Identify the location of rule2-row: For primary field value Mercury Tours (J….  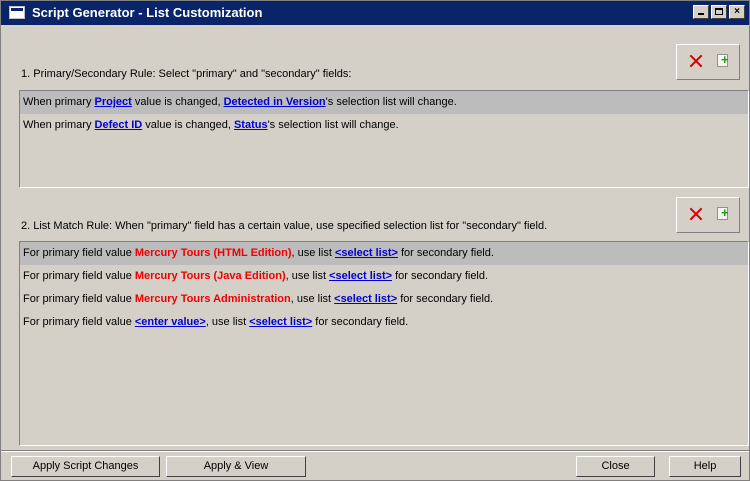
(384, 276).